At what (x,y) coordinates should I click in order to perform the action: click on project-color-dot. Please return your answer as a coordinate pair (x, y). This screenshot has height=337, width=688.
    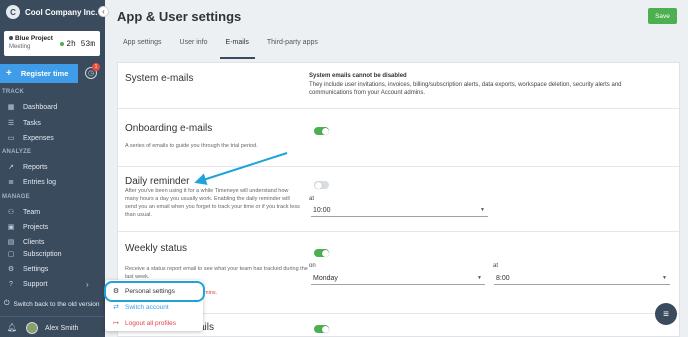
    Looking at the image, I should click on (11, 38).